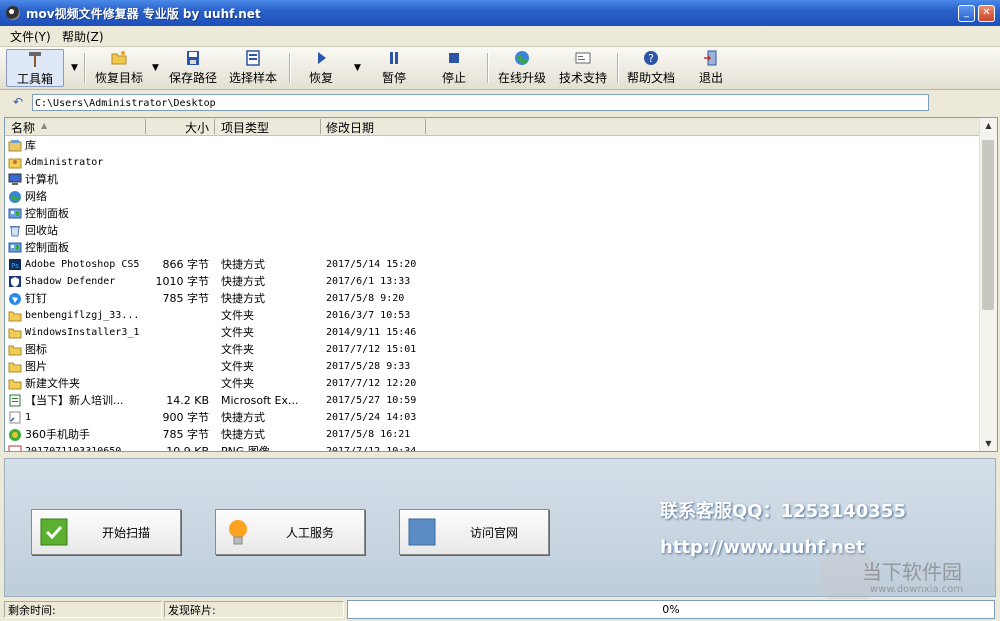 The width and height of the screenshot is (1000, 621). What do you see at coordinates (480, 102) in the screenshot?
I see `path-input: C:\Users\Administrator\Desktop` at bounding box center [480, 102].